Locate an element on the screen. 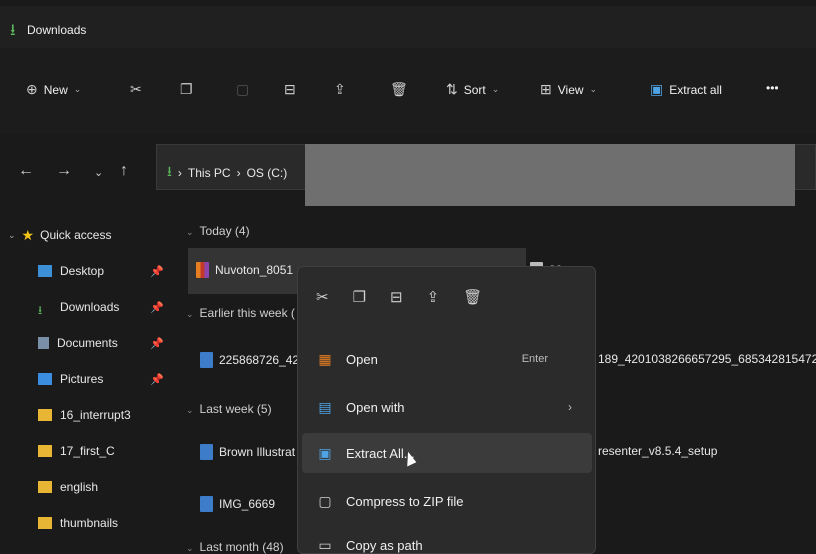 The height and width of the screenshot is (554, 816). group-header-earlier: ⌄ Earlier this week ( is located at coordinates (240, 313).